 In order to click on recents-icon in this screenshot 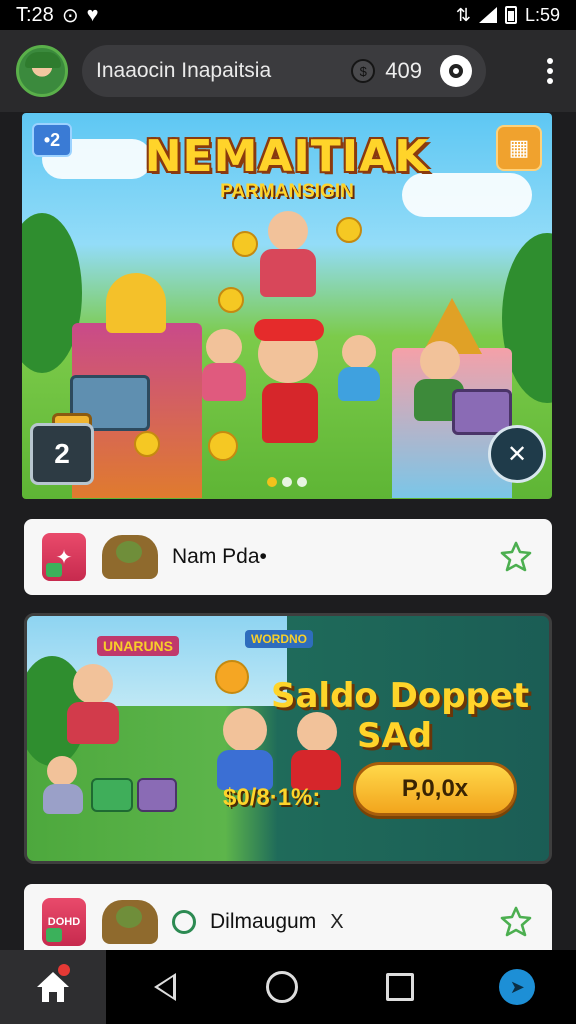, I will do `click(399, 987)`.